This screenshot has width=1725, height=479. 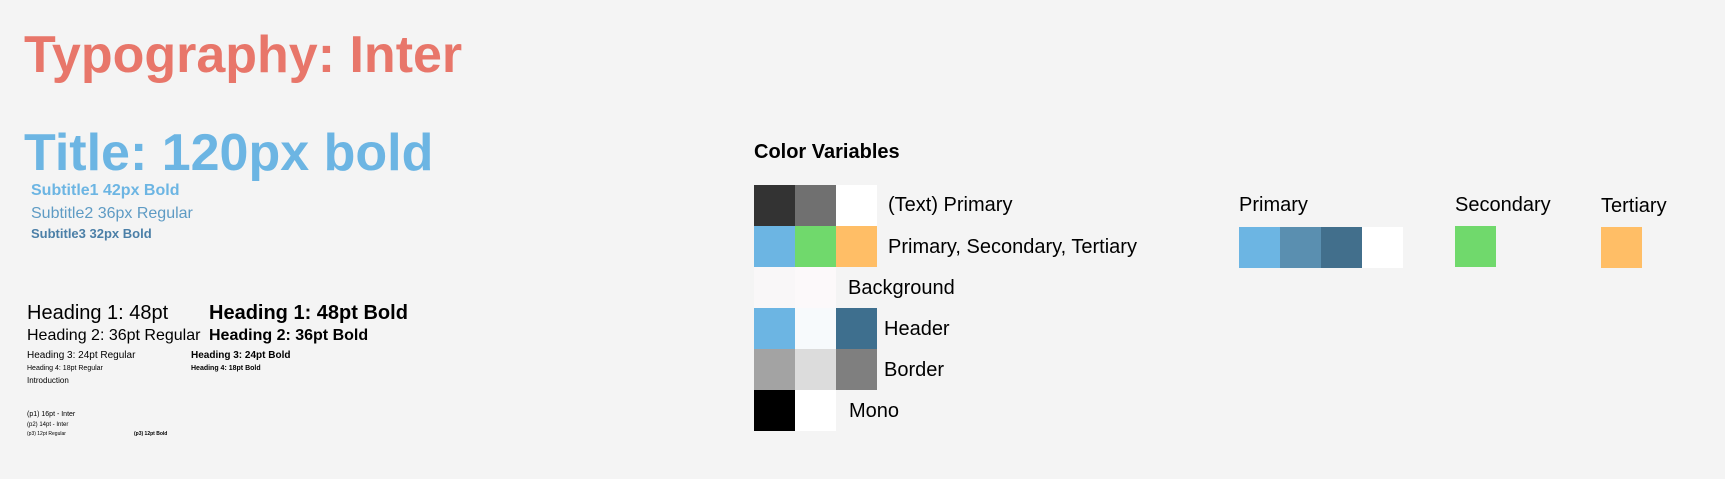 What do you see at coordinates (229, 153) in the screenshot?
I see `title-specimen: Title: 120px bold` at bounding box center [229, 153].